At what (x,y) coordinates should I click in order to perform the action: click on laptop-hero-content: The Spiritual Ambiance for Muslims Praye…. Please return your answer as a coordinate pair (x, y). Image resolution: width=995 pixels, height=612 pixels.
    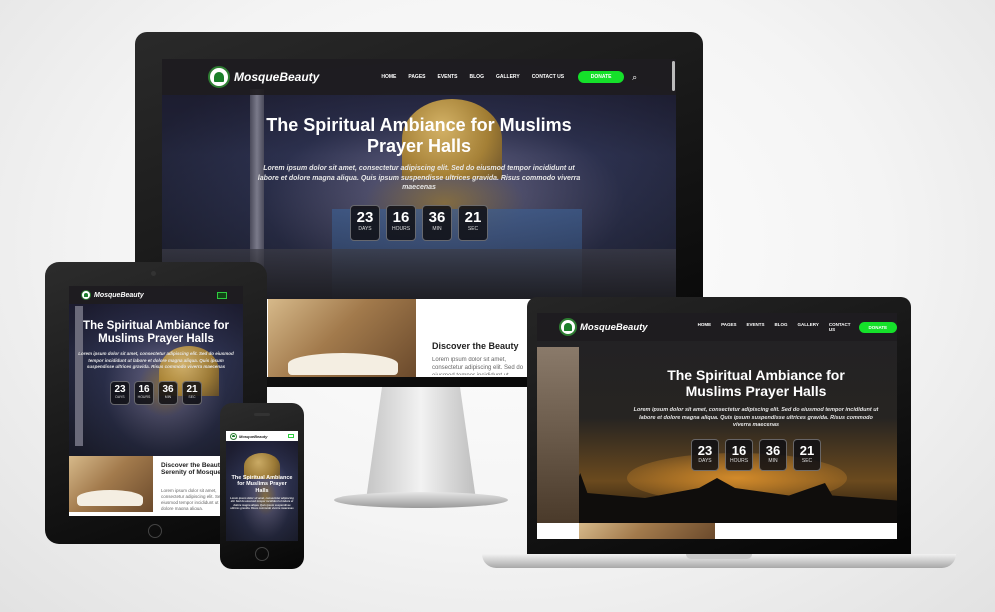
    Looking at the image, I should click on (756, 419).